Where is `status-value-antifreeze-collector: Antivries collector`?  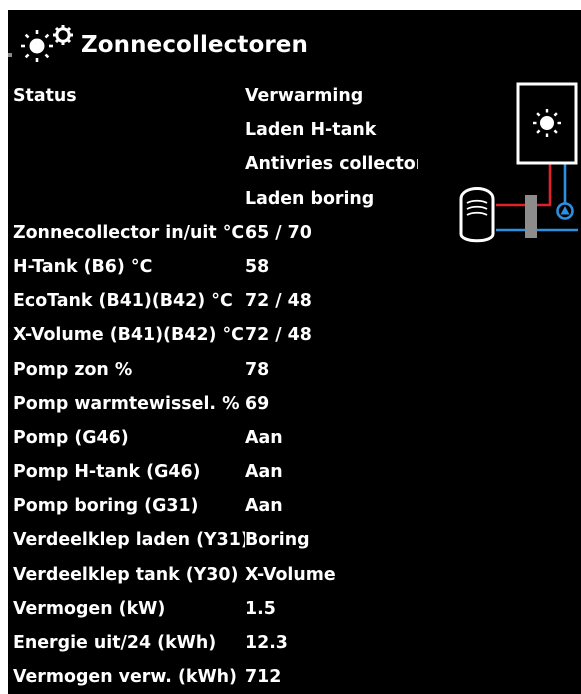 status-value-antifreeze-collector: Antivries collector is located at coordinates (331, 164).